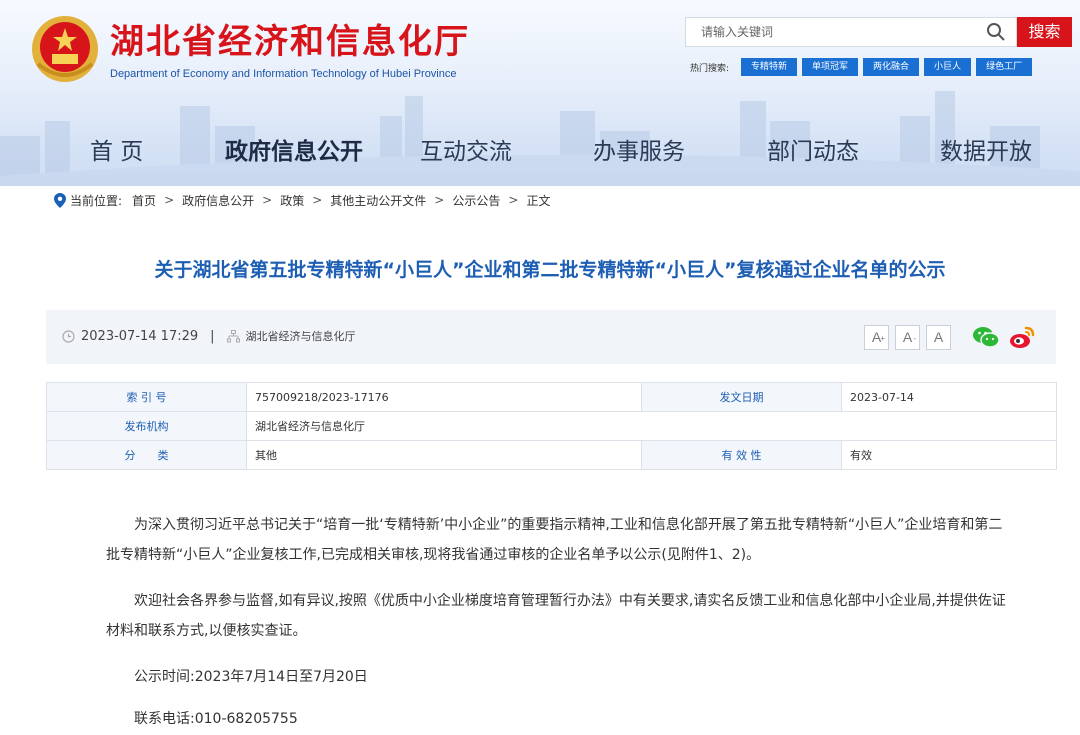 The width and height of the screenshot is (1080, 735). I want to click on table-key: 分 类, so click(146, 455).